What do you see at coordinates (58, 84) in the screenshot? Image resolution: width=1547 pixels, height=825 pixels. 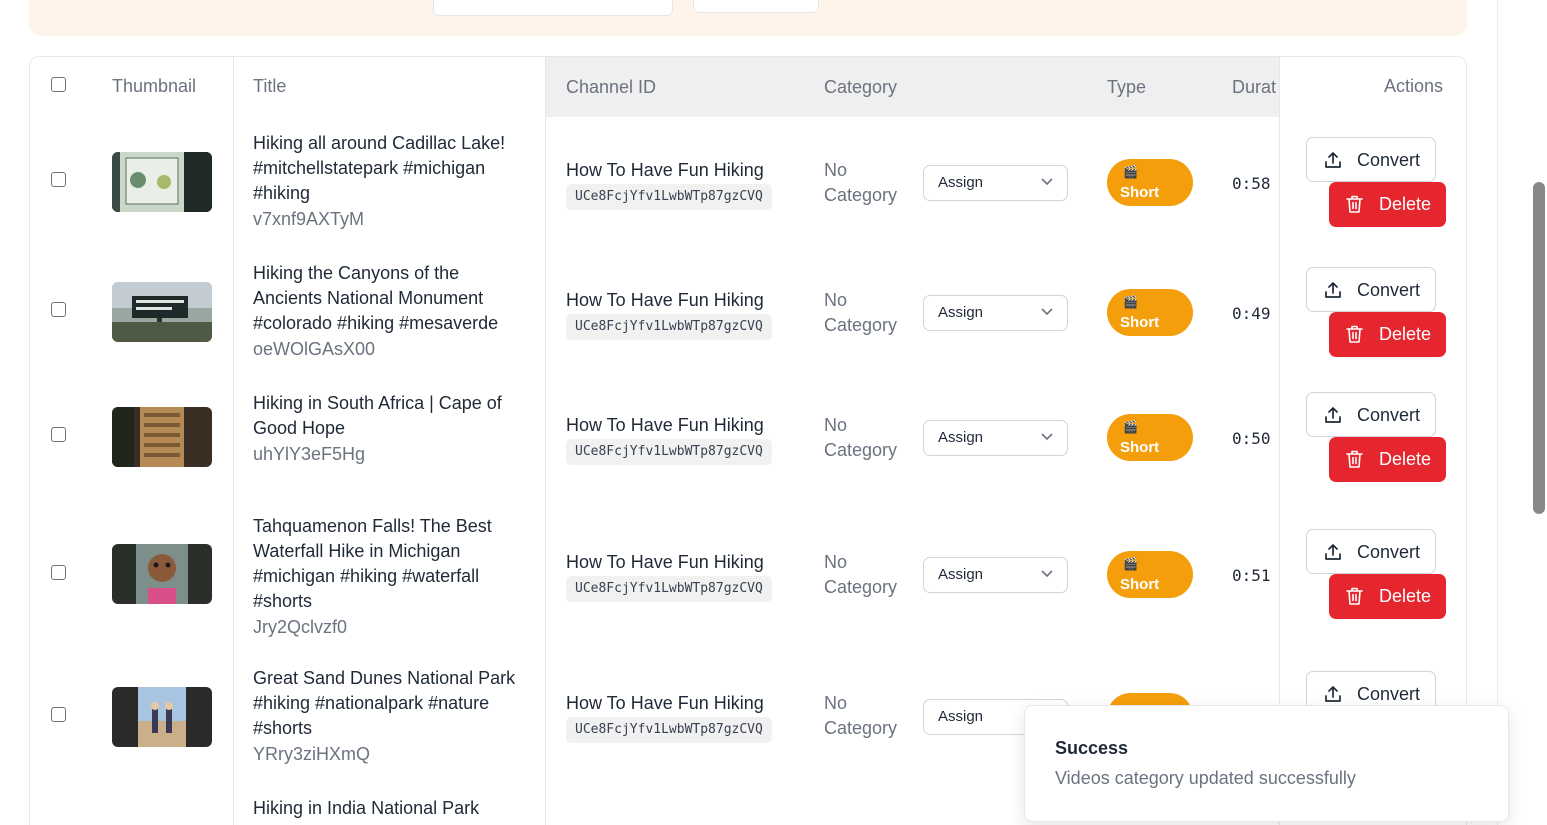 I see `select-all-checkbox` at bounding box center [58, 84].